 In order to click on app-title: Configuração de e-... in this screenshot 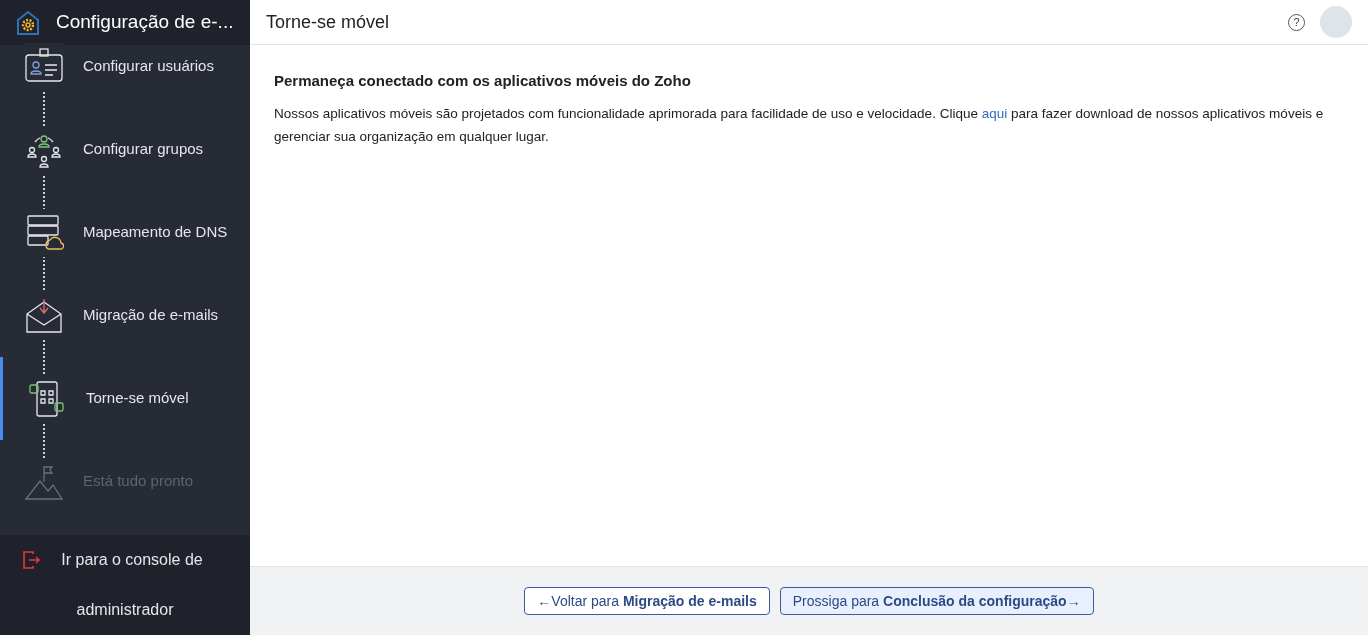, I will do `click(145, 22)`.